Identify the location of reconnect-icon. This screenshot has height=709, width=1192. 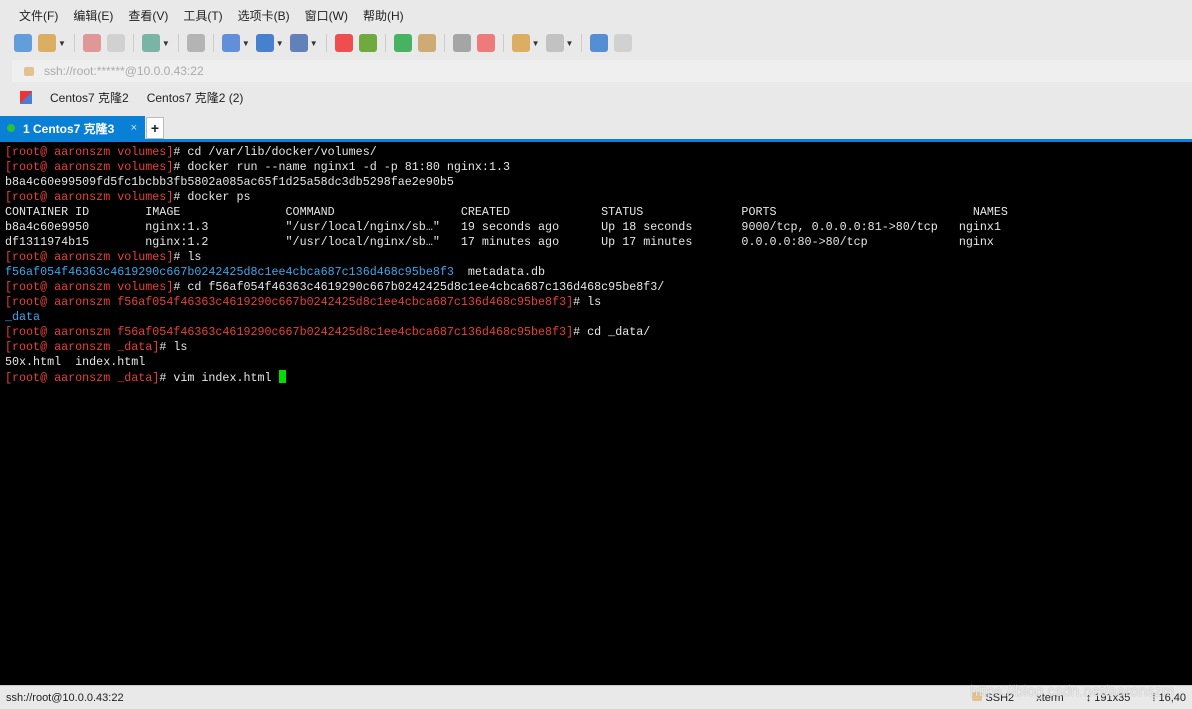
(115, 43).